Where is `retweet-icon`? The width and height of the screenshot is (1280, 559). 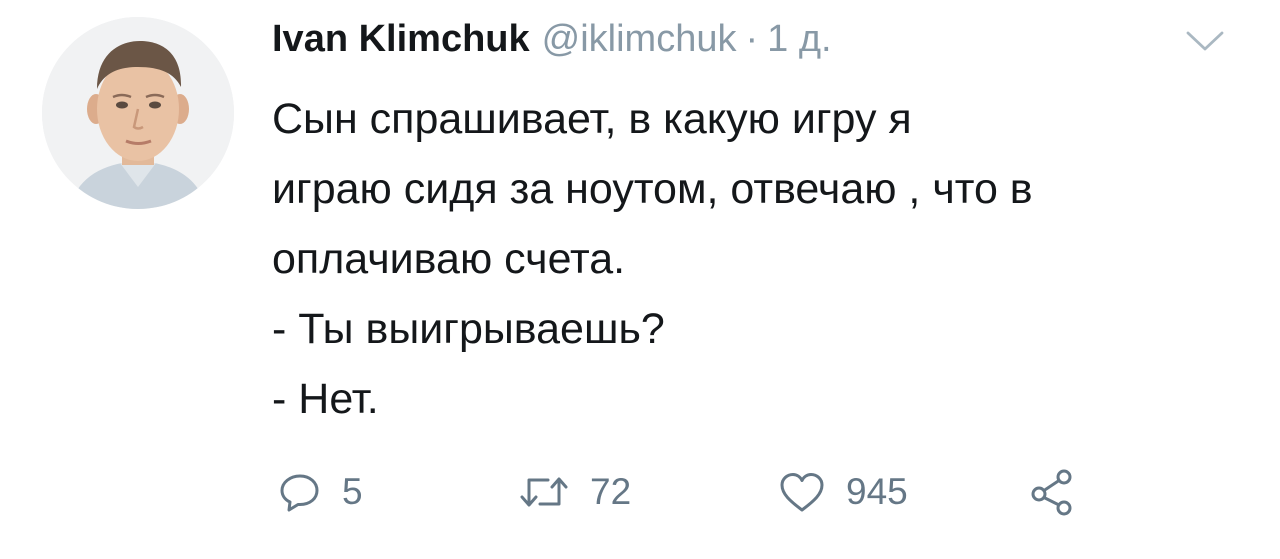 retweet-icon is located at coordinates (544, 492).